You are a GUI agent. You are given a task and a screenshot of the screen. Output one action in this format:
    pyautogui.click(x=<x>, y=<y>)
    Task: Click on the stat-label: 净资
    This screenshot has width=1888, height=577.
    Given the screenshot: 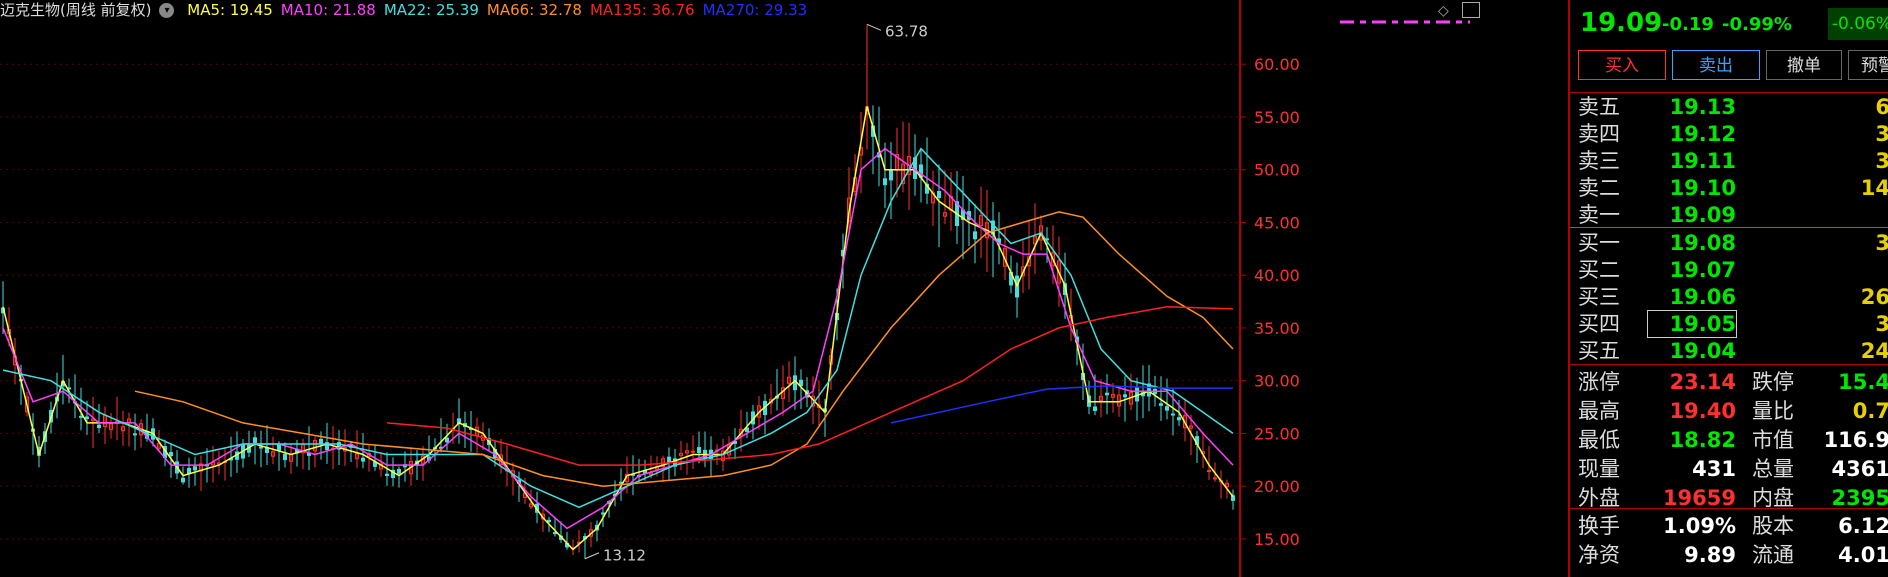 What is the action you would take?
    pyautogui.click(x=1599, y=555)
    